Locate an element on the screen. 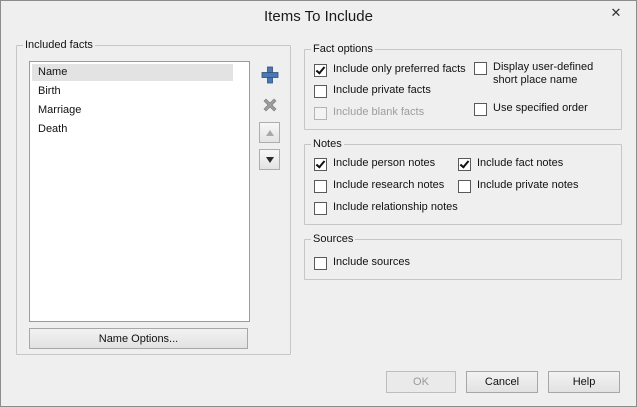 The image size is (637, 407). include-sources-checkbox: Include sources is located at coordinates (362, 263).